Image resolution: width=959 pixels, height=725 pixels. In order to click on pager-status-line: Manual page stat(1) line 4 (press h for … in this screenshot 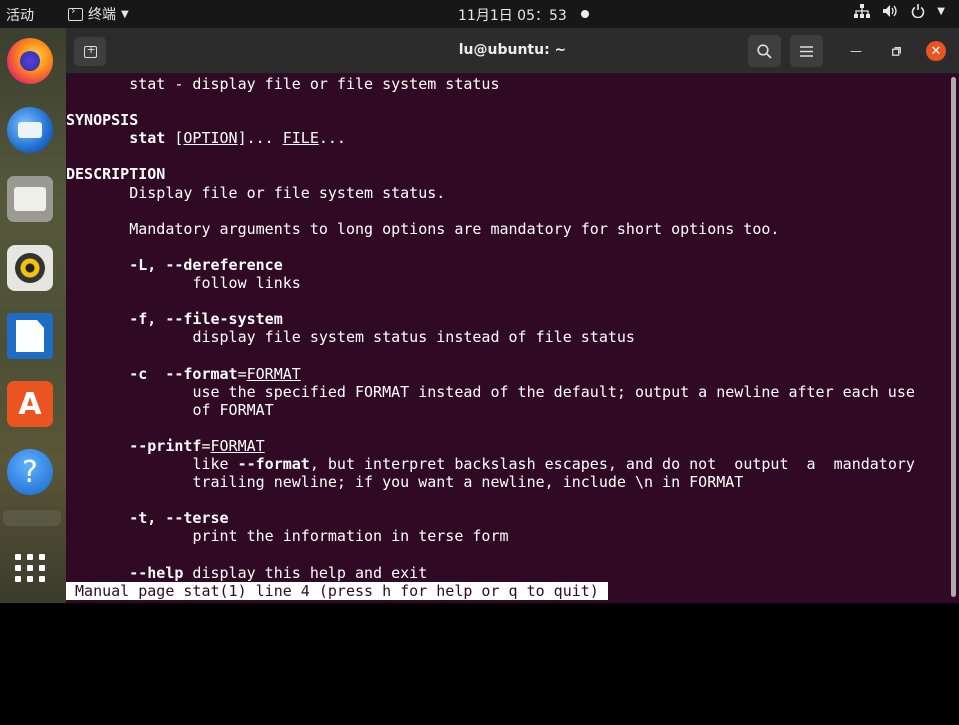, I will do `click(337, 590)`.